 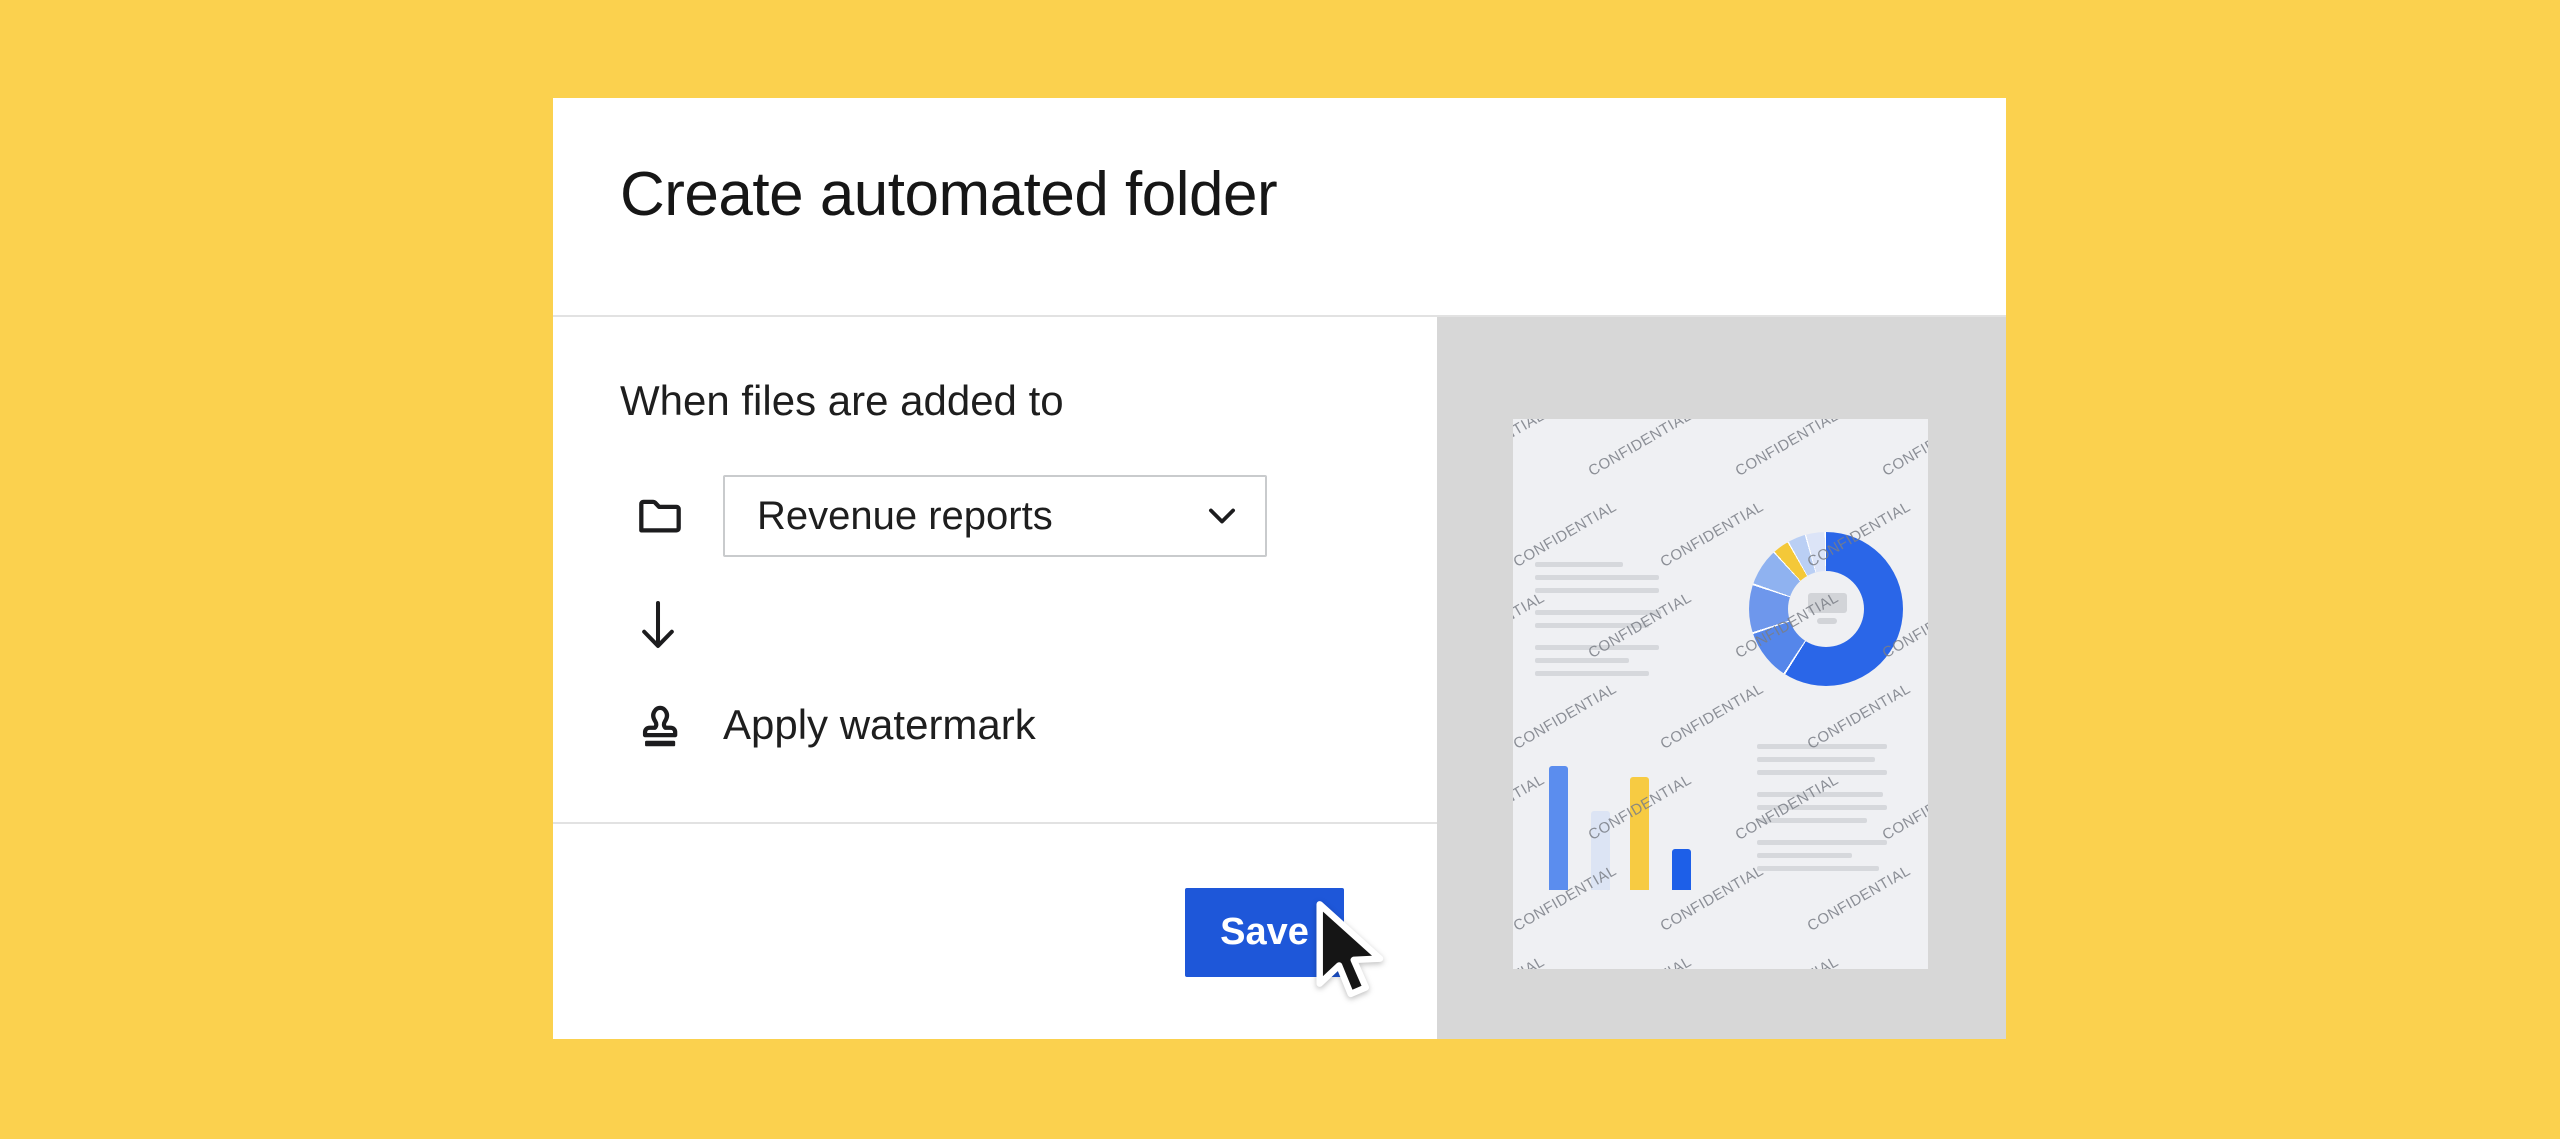 What do you see at coordinates (1222, 516) in the screenshot?
I see `chevron-down-icon` at bounding box center [1222, 516].